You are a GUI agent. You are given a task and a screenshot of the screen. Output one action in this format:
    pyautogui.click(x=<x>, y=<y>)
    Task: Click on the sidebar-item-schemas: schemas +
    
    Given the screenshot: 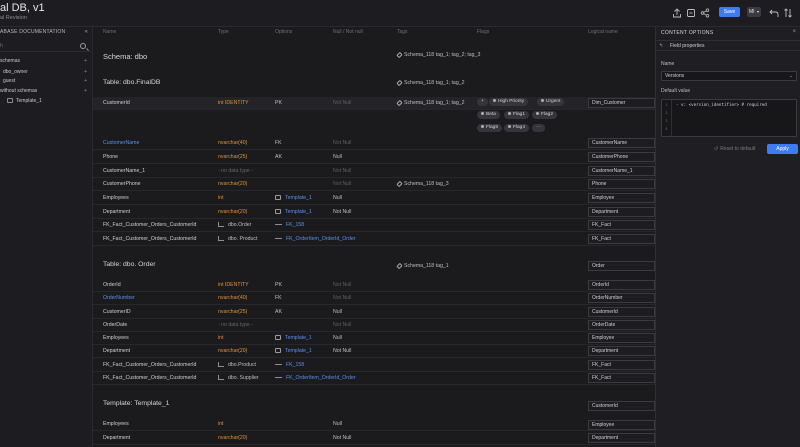 What is the action you would take?
    pyautogui.click(x=46, y=61)
    